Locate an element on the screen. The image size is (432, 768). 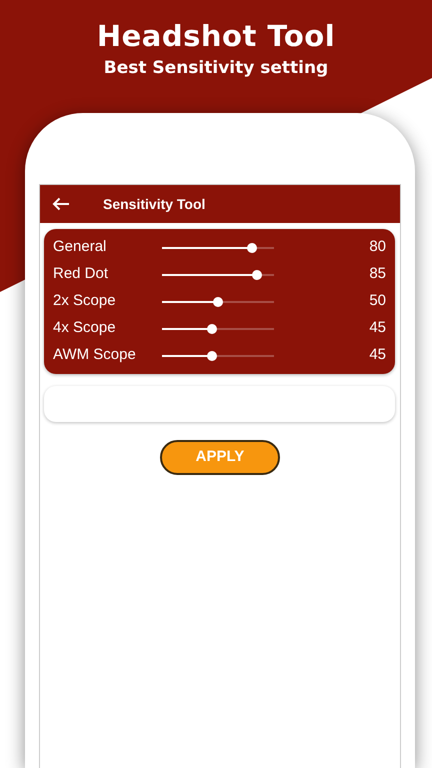
setting-label: 2x Scope is located at coordinates (85, 301).